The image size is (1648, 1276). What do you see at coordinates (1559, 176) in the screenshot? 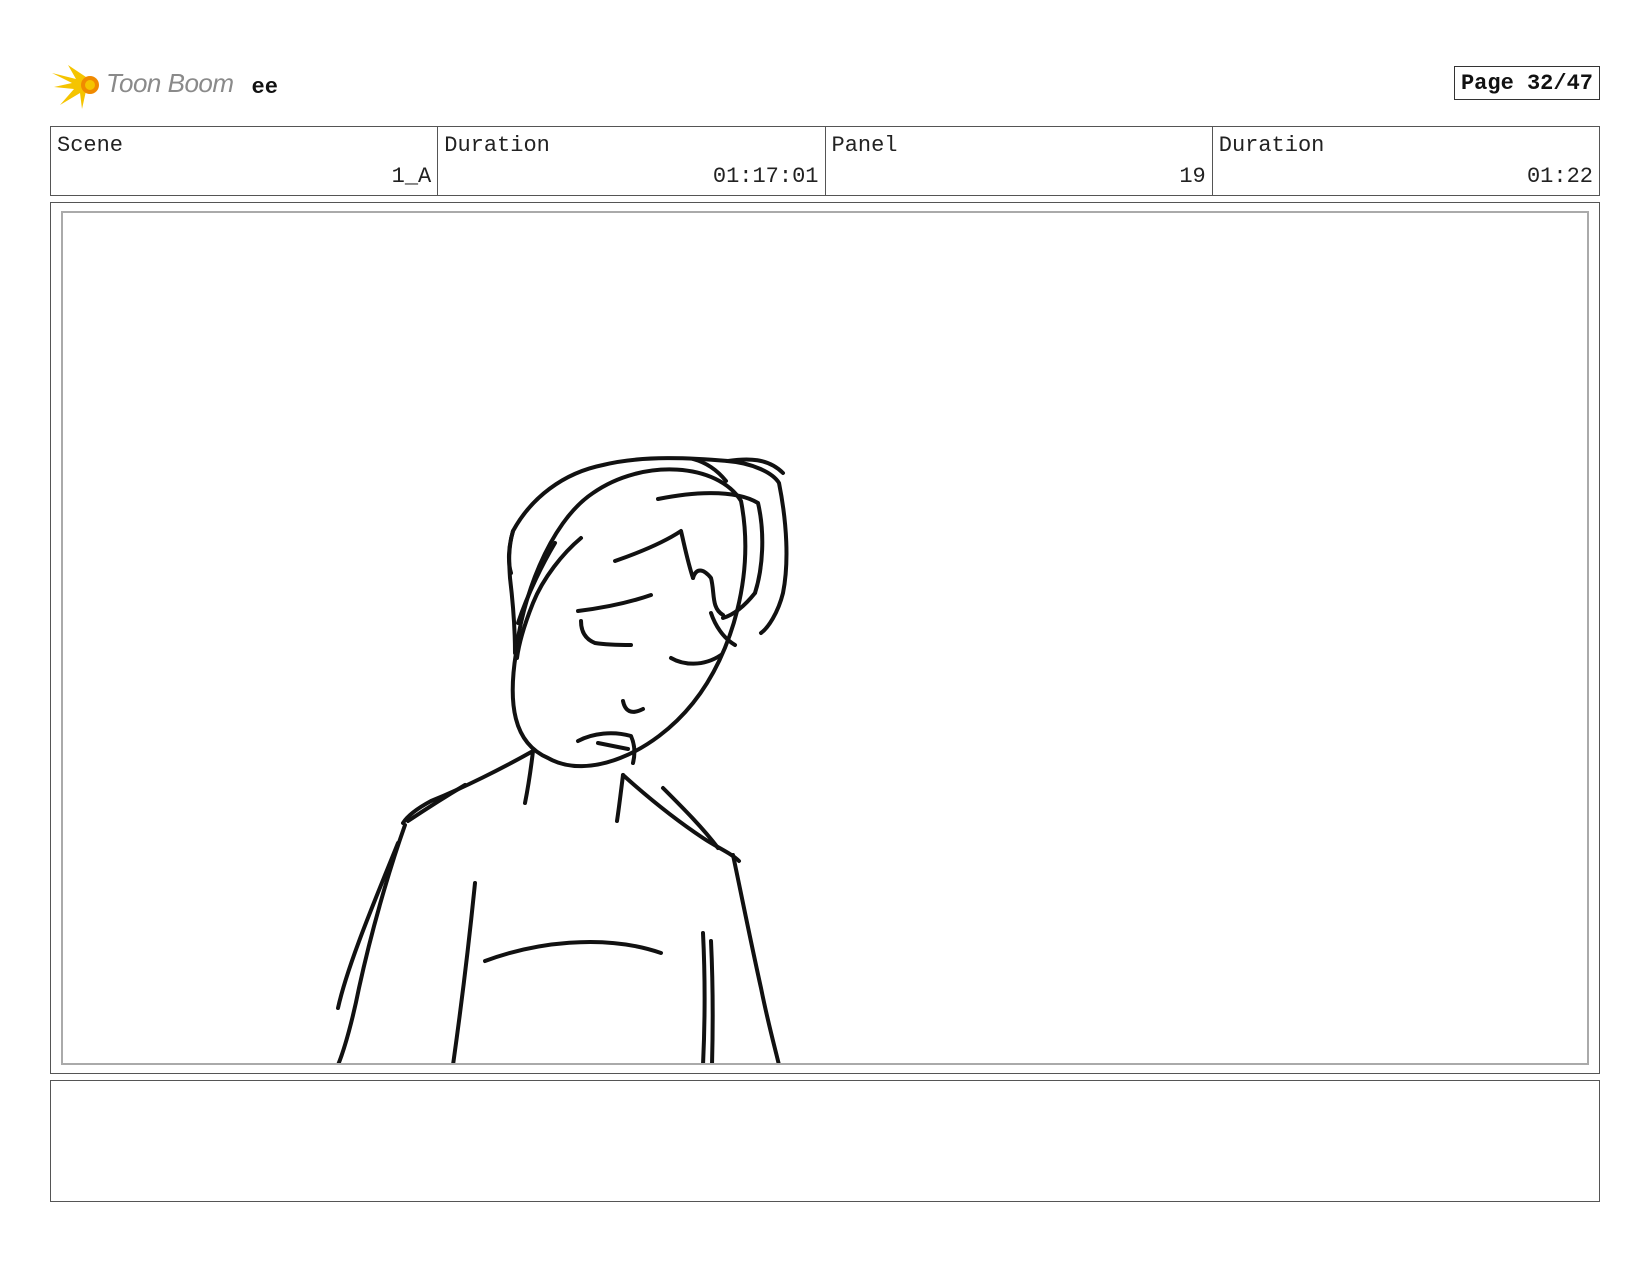
I see `panel-duration-value: 01:22` at bounding box center [1559, 176].